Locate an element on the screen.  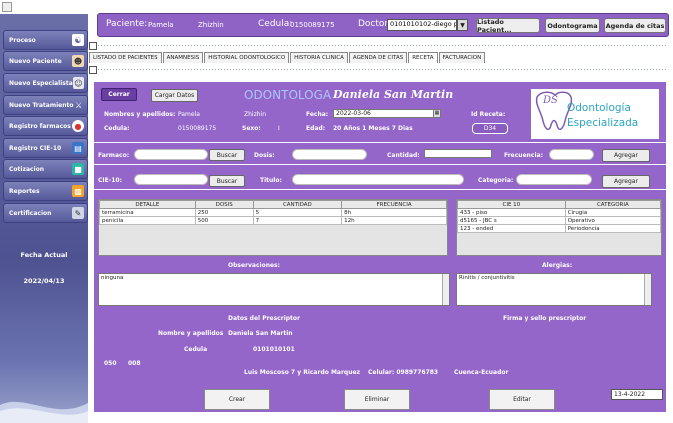
observaciones-textarea: ninguna is located at coordinates (274, 289).